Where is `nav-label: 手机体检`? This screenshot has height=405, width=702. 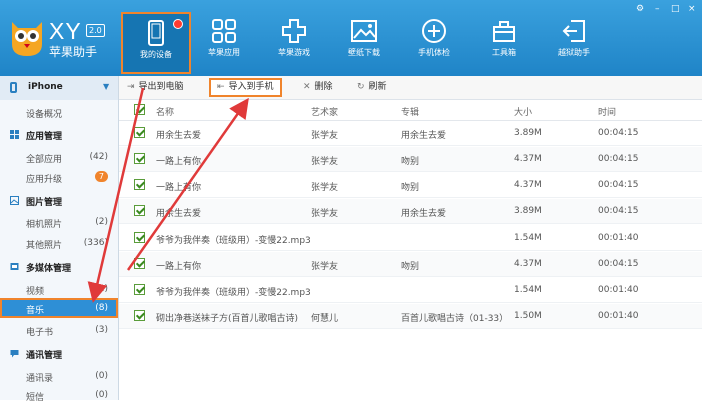 nav-label: 手机体检 is located at coordinates (434, 52).